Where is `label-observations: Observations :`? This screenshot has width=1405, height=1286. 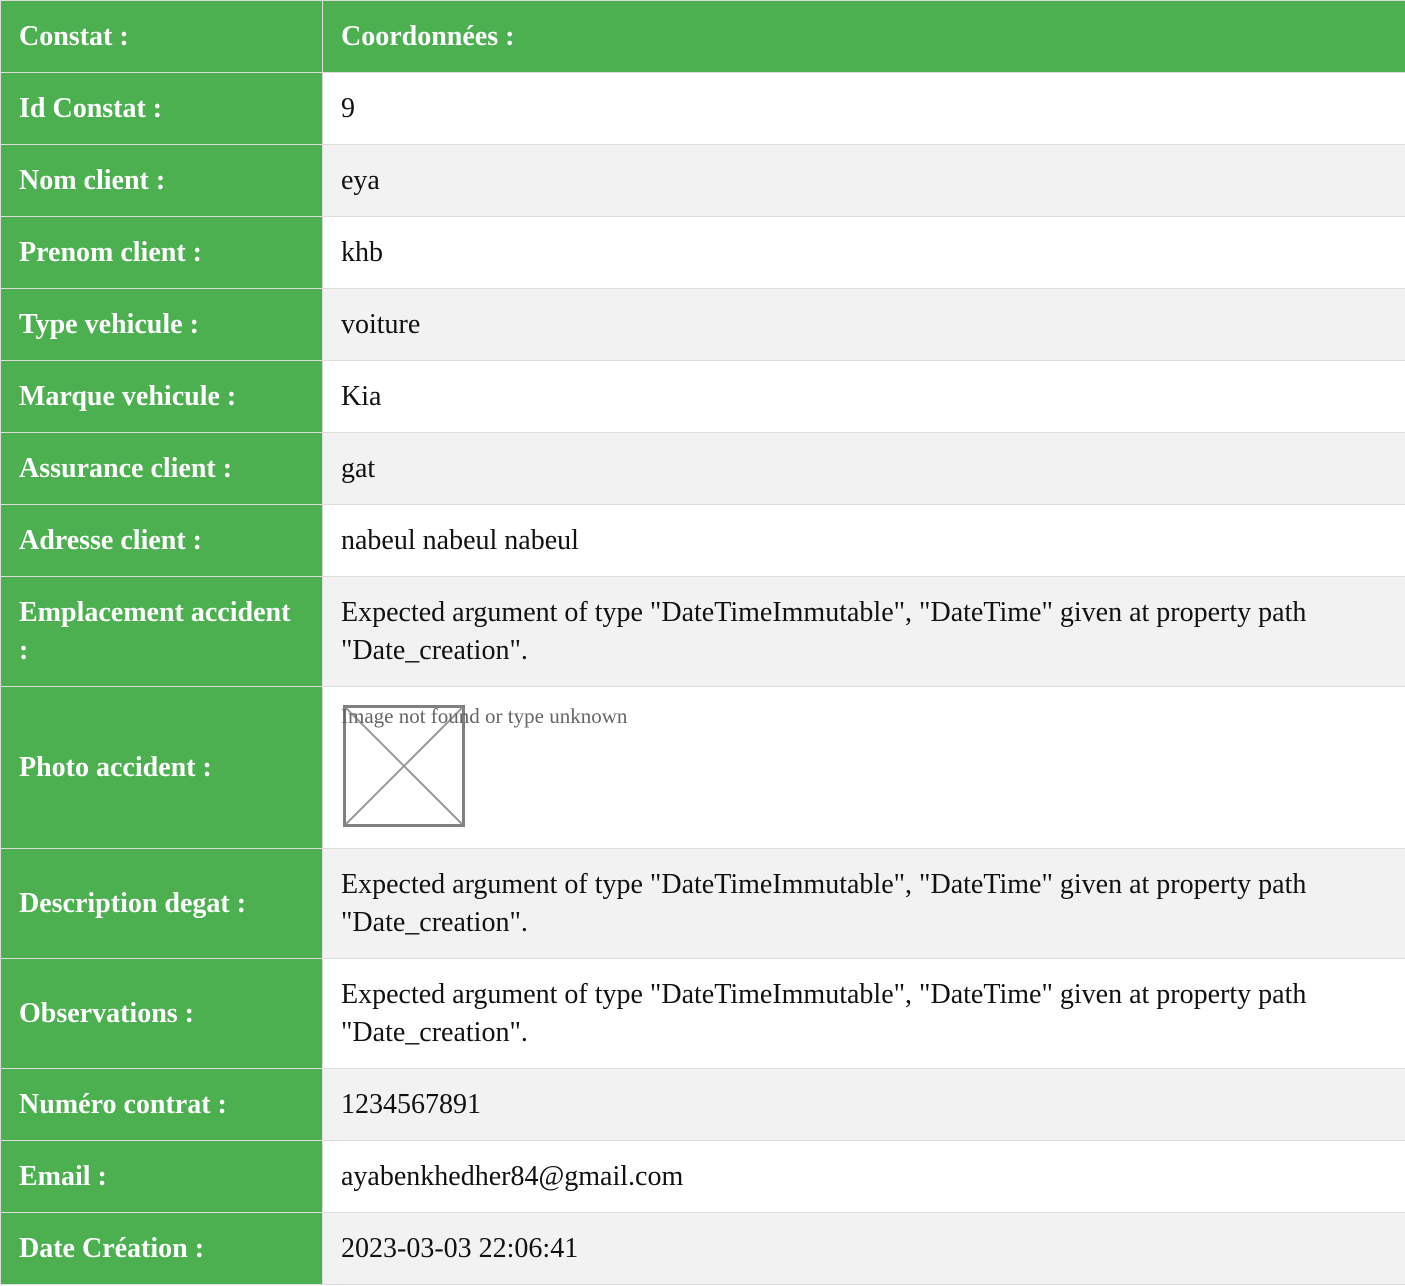 label-observations: Observations : is located at coordinates (161, 1013).